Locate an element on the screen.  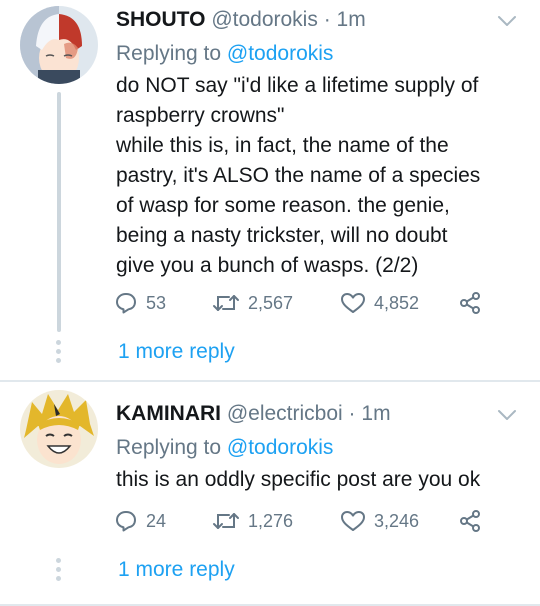
like-button: 4,852 is located at coordinates (399, 303).